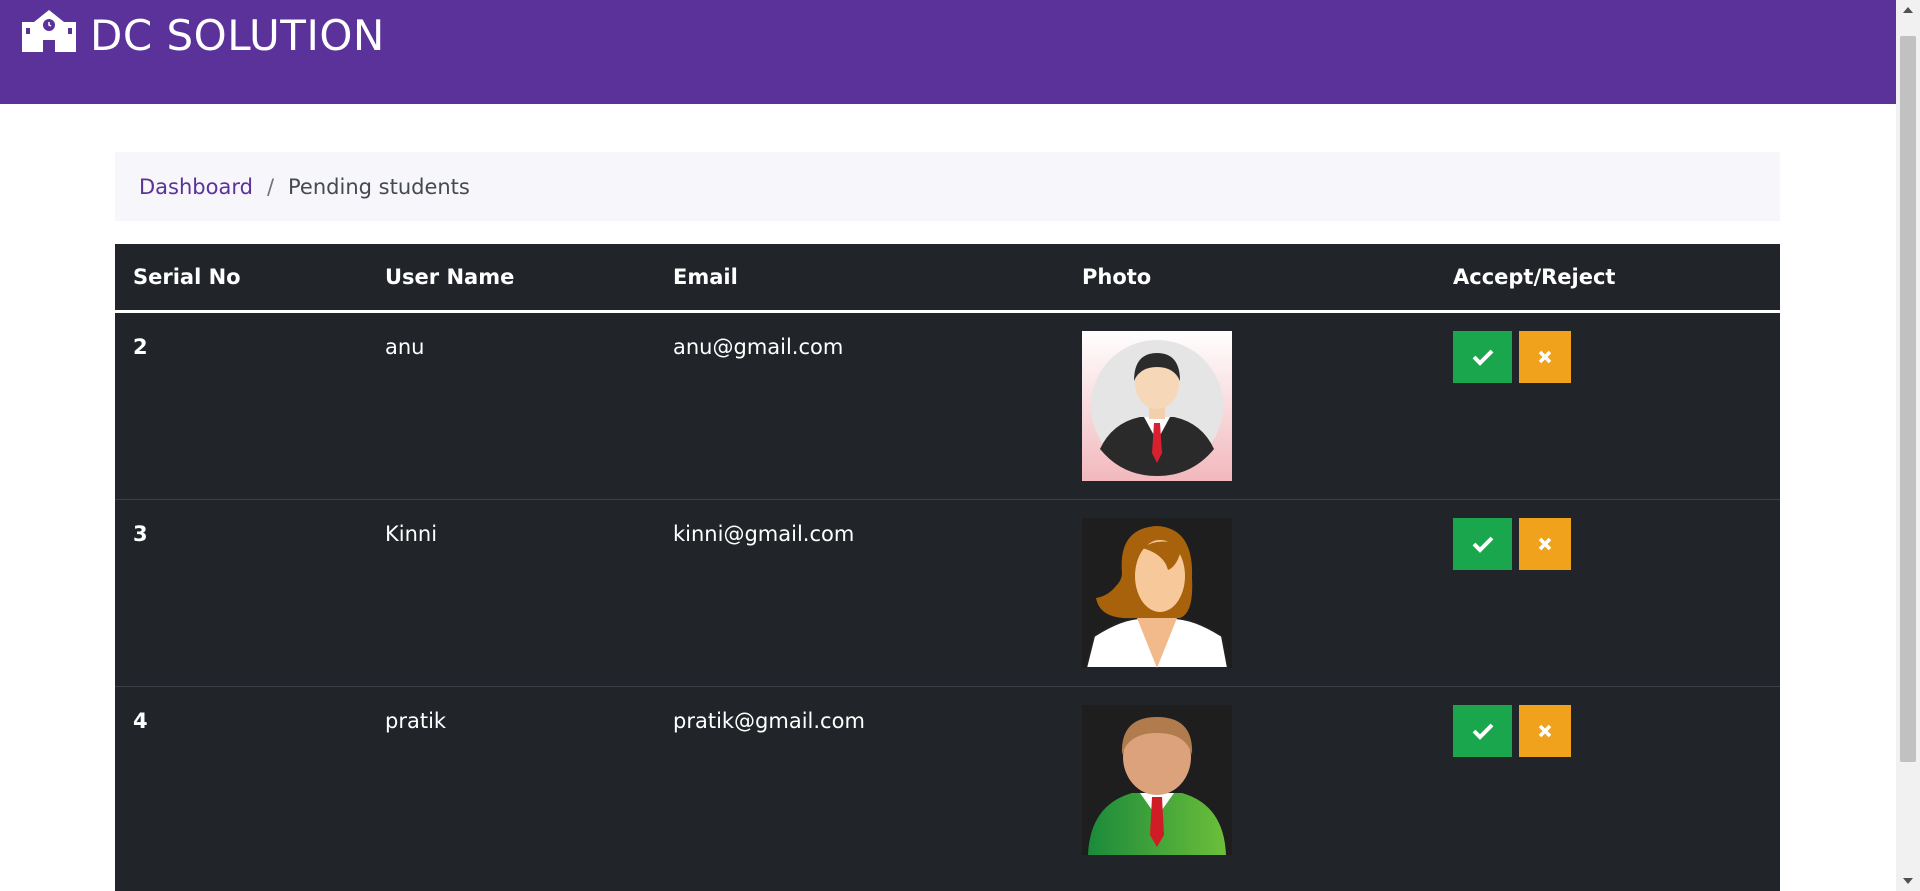  Describe the element at coordinates (416, 721) in the screenshot. I see `username-cell: pratik` at that location.